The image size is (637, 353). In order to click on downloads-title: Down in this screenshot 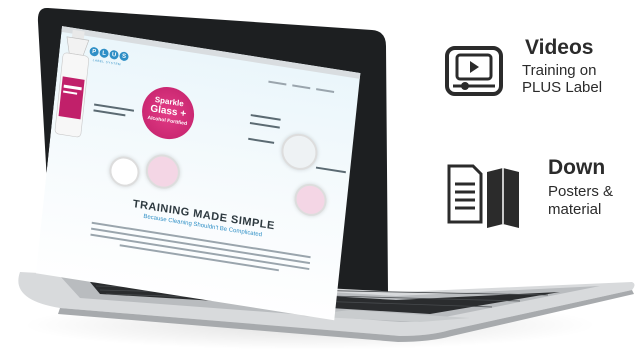, I will do `click(577, 167)`.